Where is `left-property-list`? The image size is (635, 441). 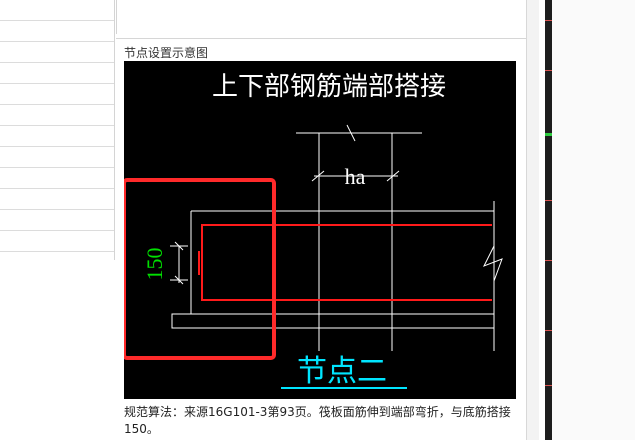 left-property-list is located at coordinates (57, 130).